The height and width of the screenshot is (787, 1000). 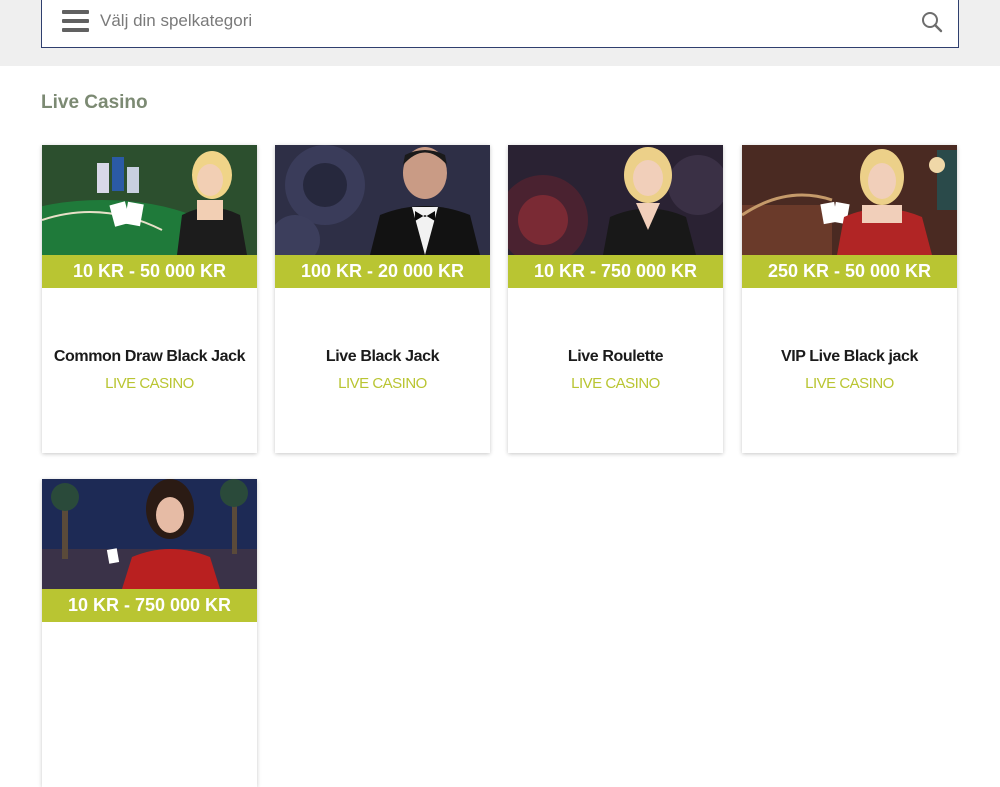 What do you see at coordinates (849, 357) in the screenshot?
I see `game-name: VIP Live Black jack` at bounding box center [849, 357].